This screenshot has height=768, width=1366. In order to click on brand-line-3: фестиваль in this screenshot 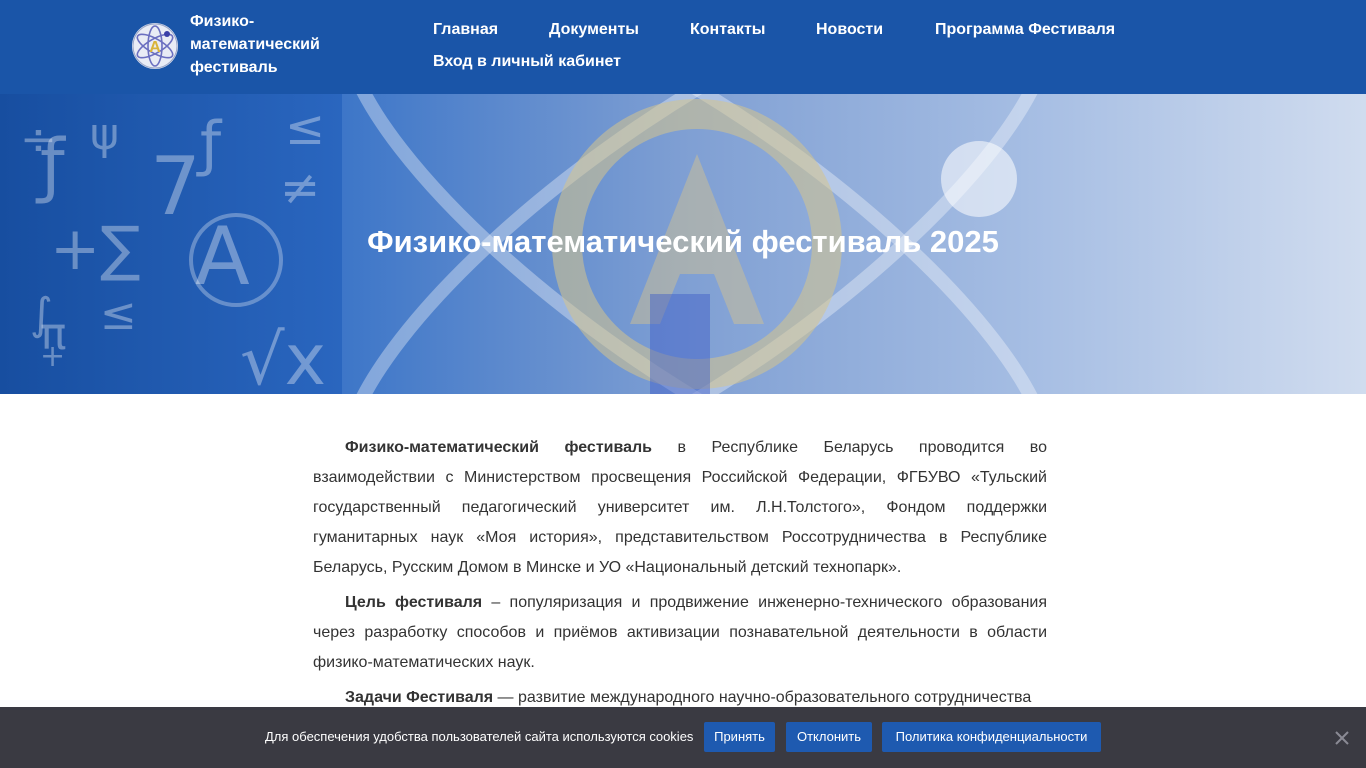, I will do `click(234, 67)`.